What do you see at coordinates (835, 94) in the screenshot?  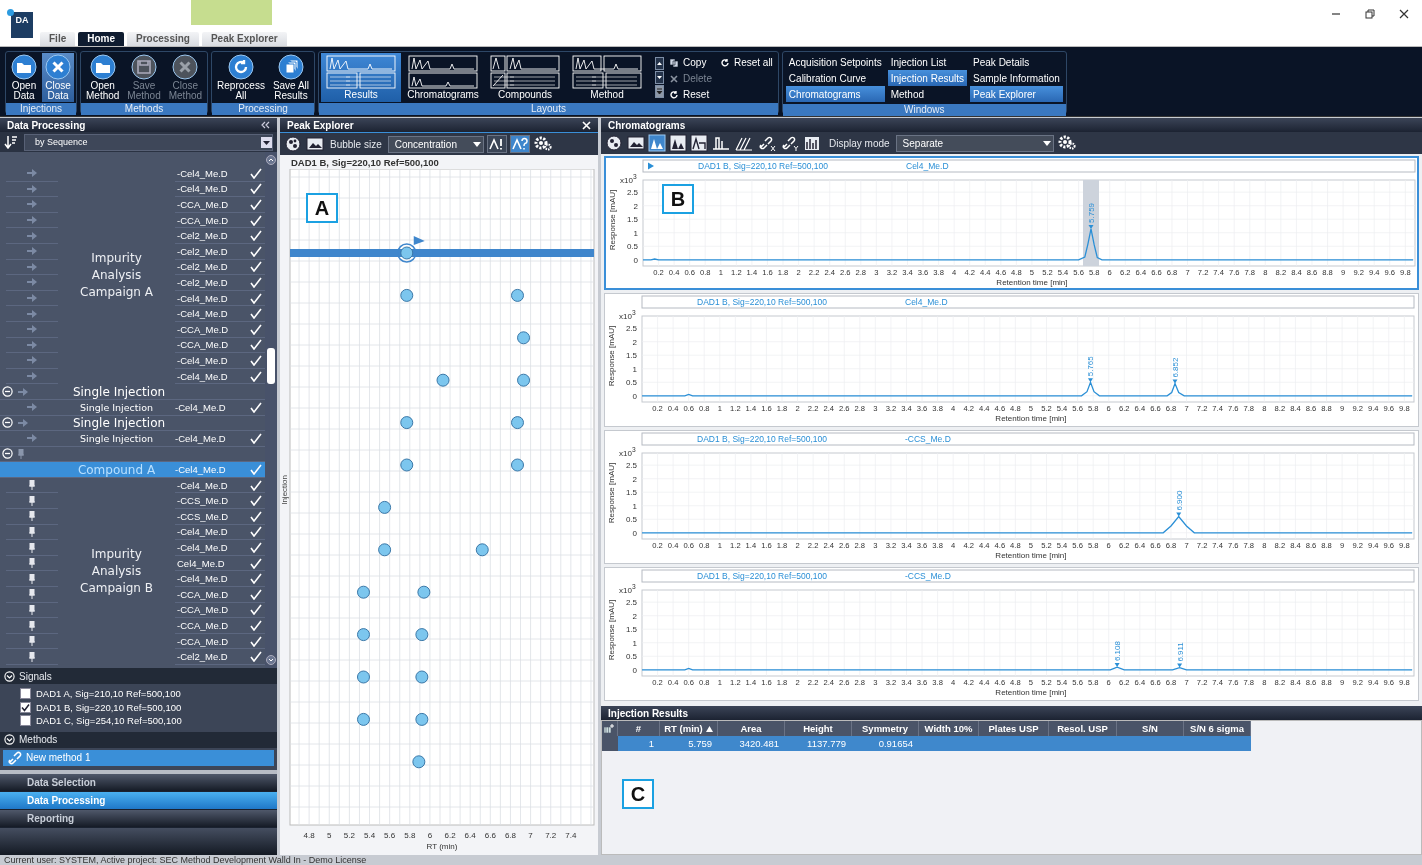 I see `window-toggle: Chromatograms` at bounding box center [835, 94].